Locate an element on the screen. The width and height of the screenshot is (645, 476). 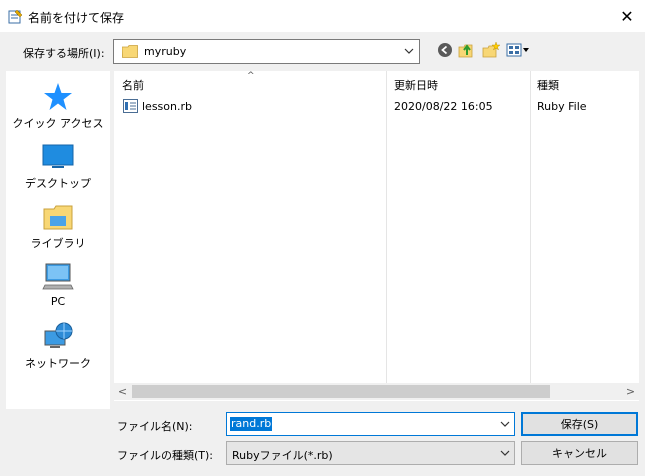
save-button-label: 保存(S) is located at coordinates (579, 424).